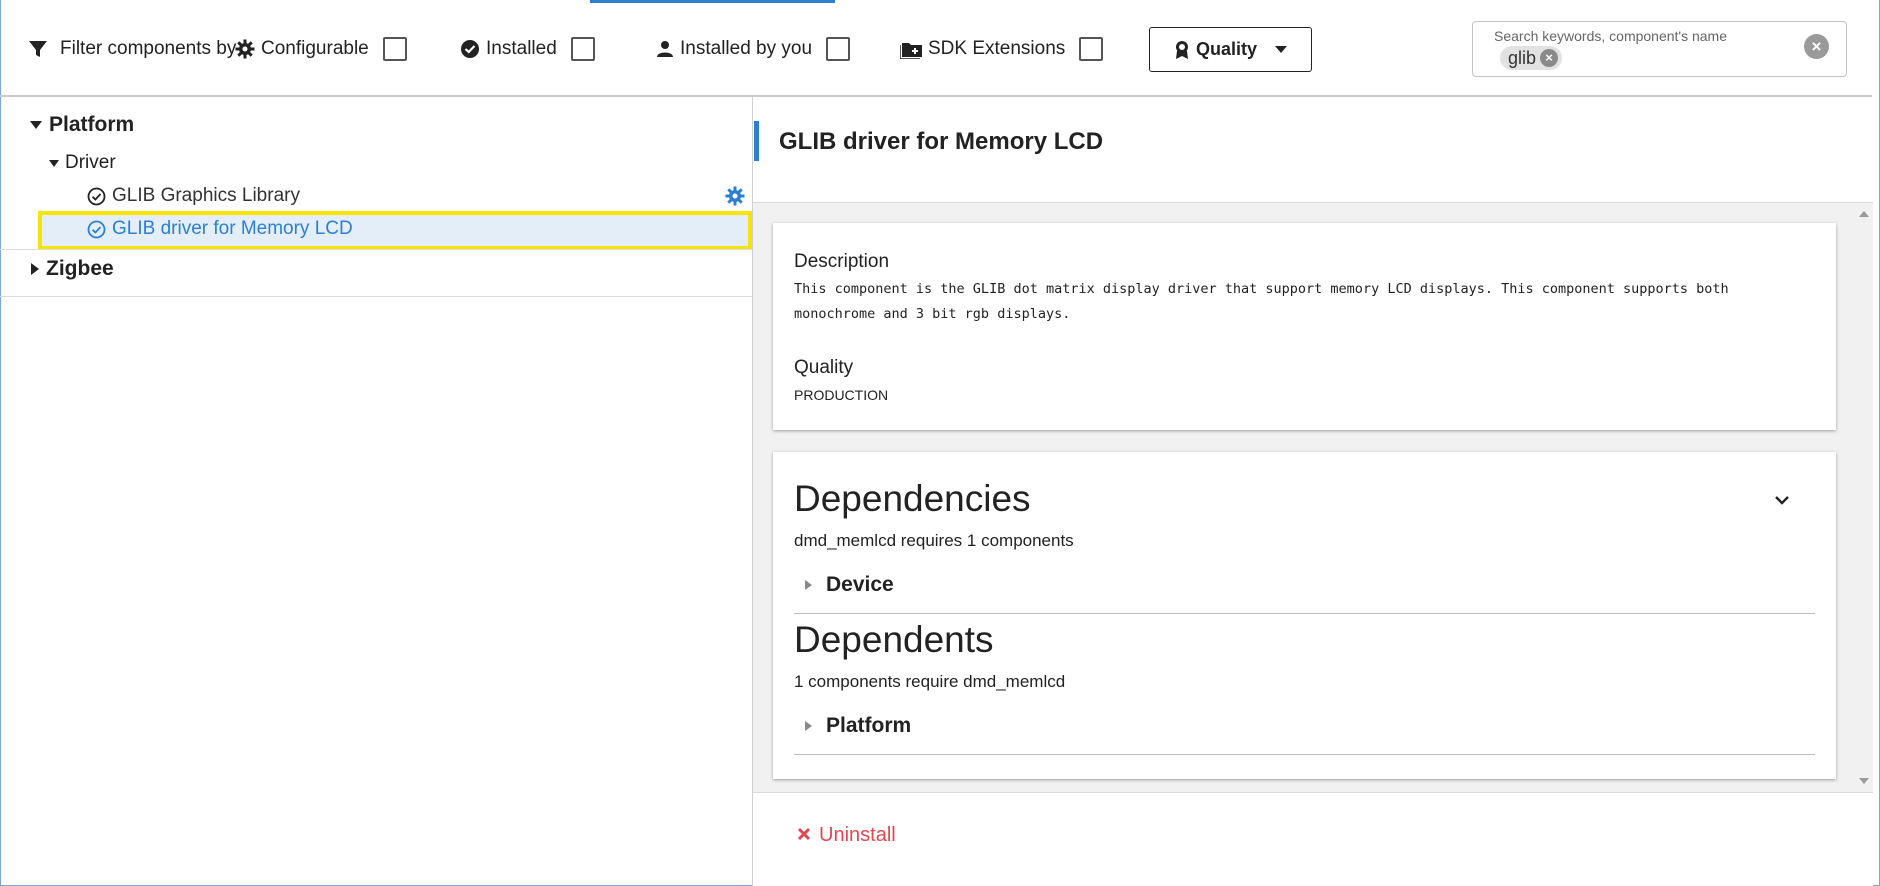 This screenshot has height=886, width=1880. Describe the element at coordinates (912, 49) in the screenshot. I see `folder-plus-icon` at that location.